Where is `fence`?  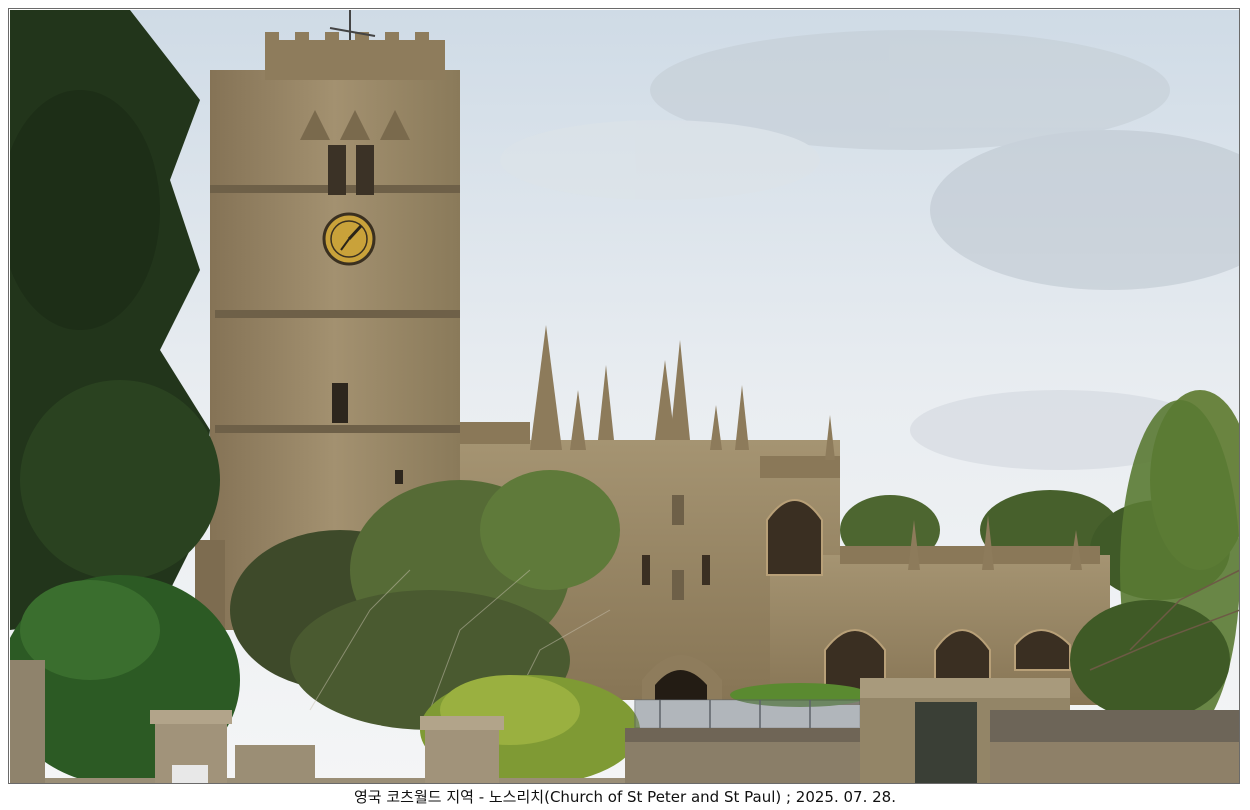 fence is located at coordinates (747, 714).